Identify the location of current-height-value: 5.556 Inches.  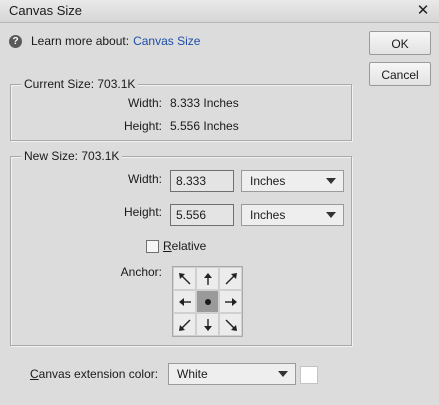
(204, 126).